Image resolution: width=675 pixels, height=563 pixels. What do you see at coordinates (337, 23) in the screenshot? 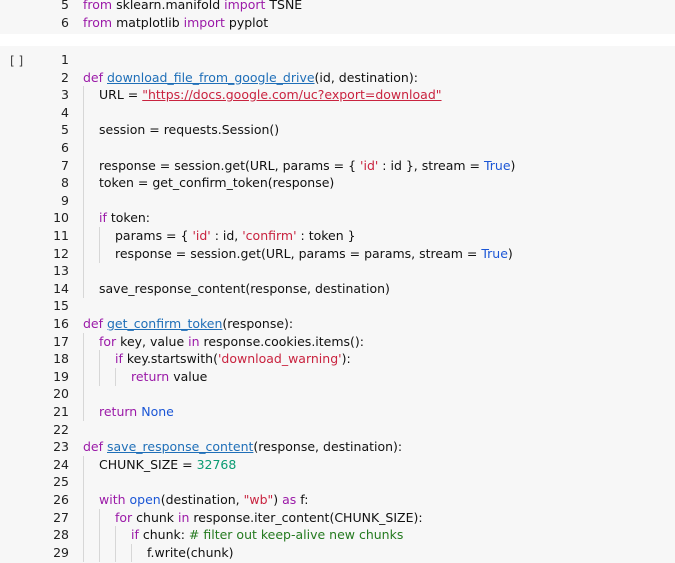
I see `code-line: 6 from matplotlib import pyplot` at bounding box center [337, 23].